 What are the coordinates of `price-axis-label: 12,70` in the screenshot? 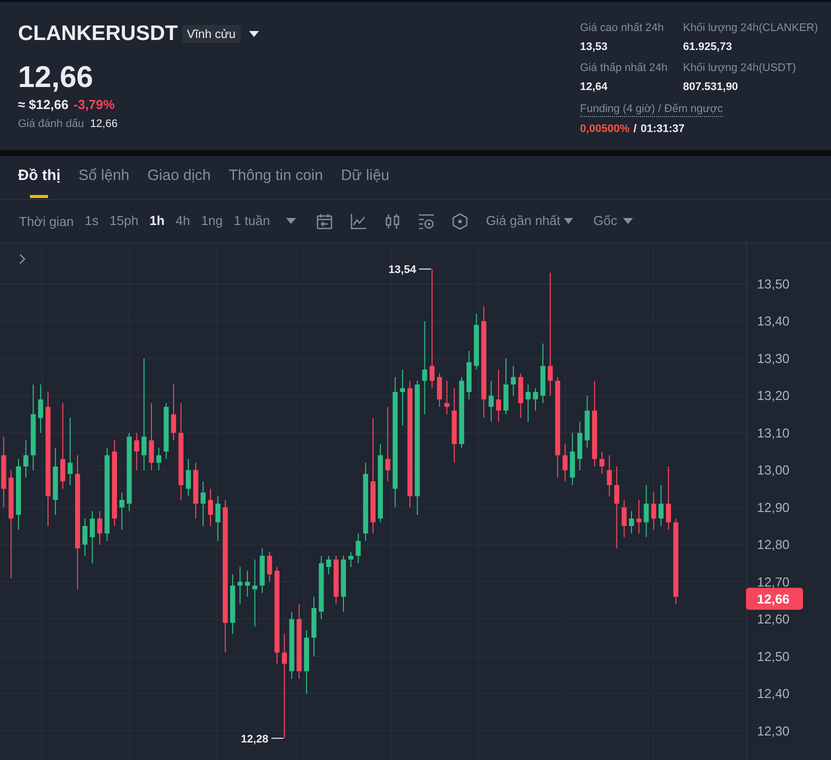 It's located at (773, 582).